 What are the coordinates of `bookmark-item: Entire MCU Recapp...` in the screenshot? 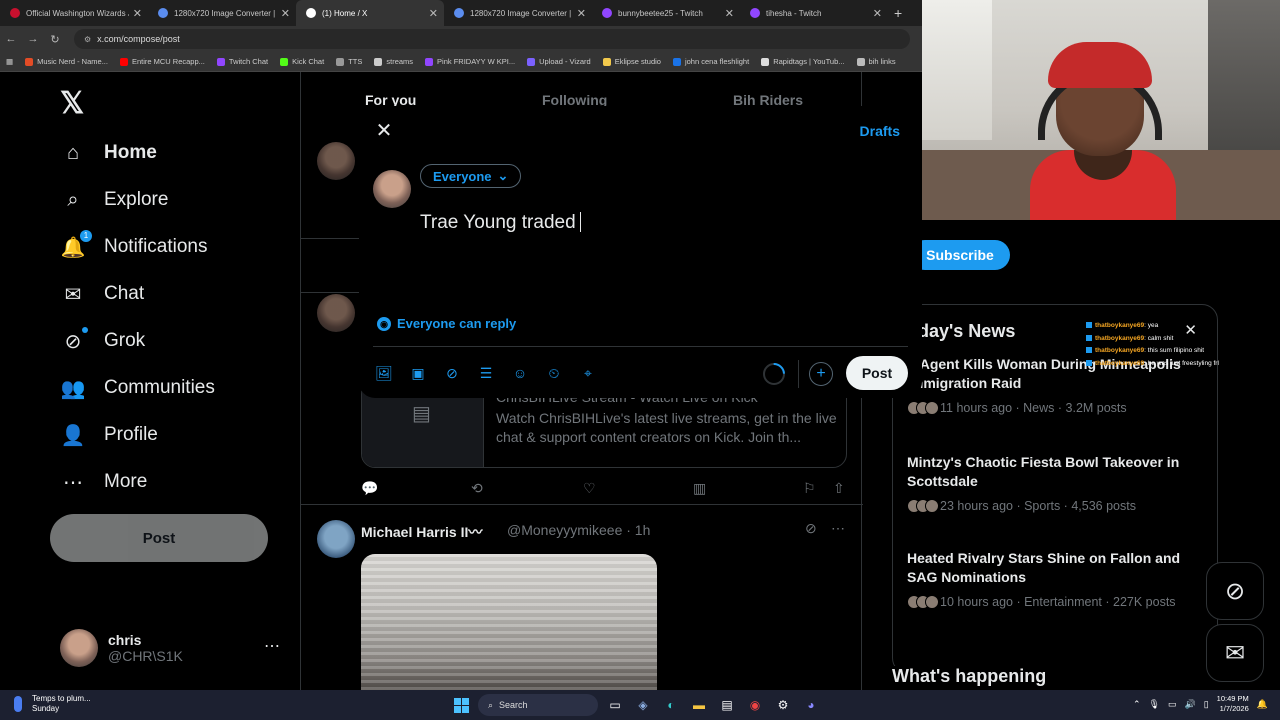 It's located at (162, 61).